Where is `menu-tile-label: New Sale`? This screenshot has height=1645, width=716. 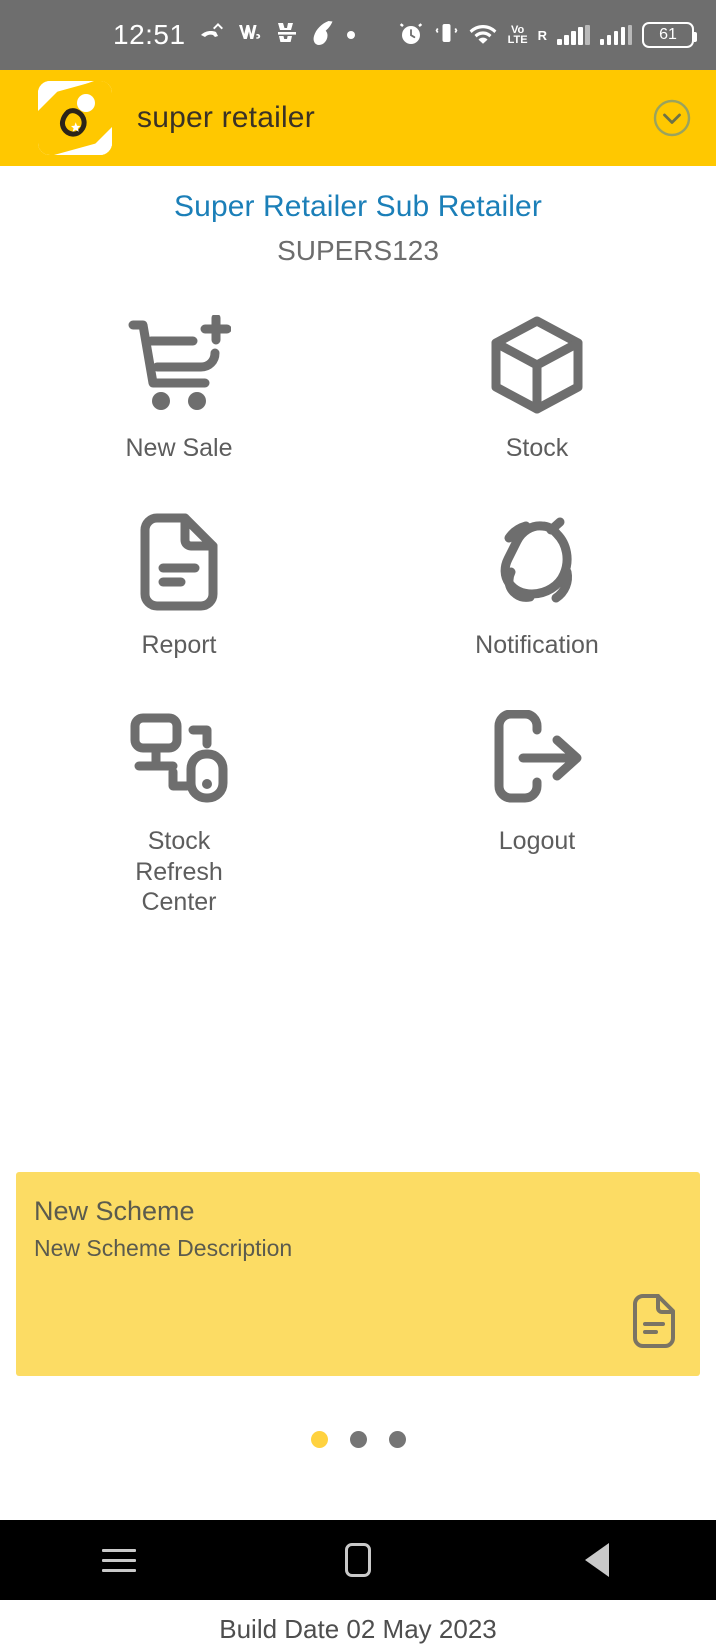 menu-tile-label: New Sale is located at coordinates (179, 448).